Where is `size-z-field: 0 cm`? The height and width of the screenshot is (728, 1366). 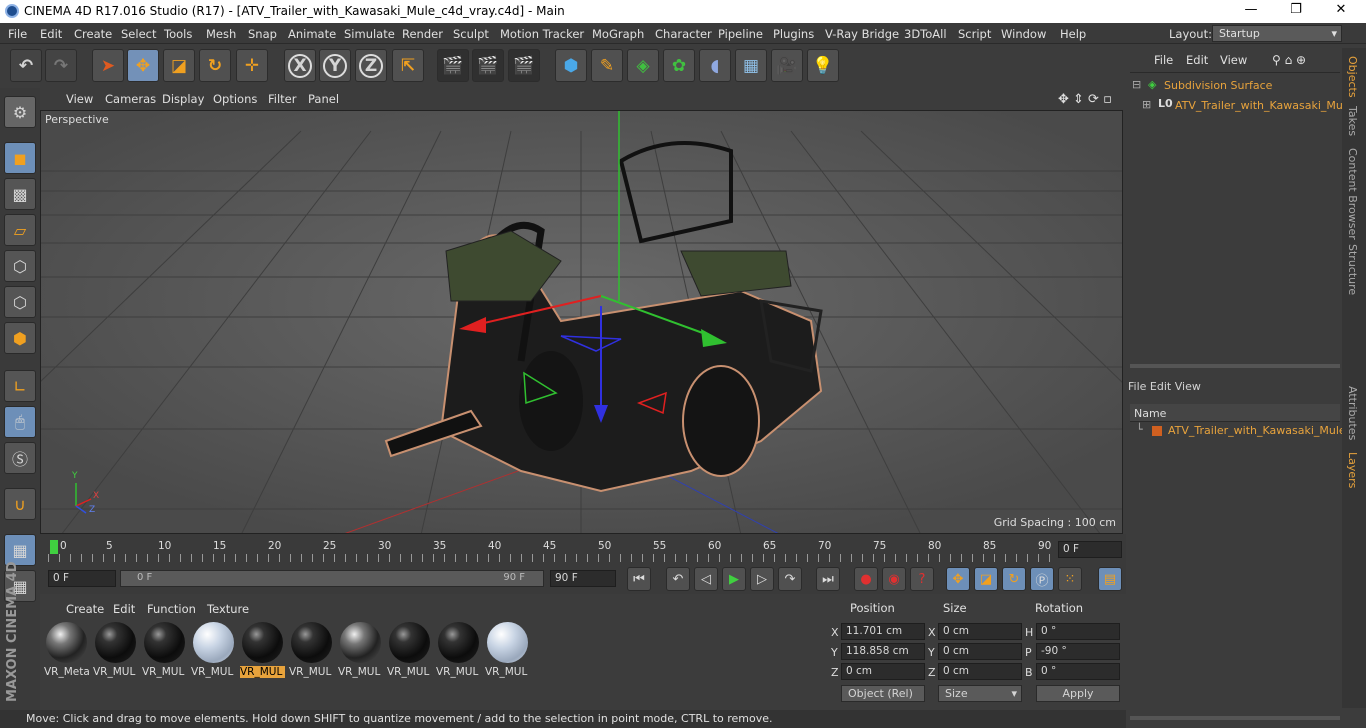
size-z-field: 0 cm is located at coordinates (980, 671).